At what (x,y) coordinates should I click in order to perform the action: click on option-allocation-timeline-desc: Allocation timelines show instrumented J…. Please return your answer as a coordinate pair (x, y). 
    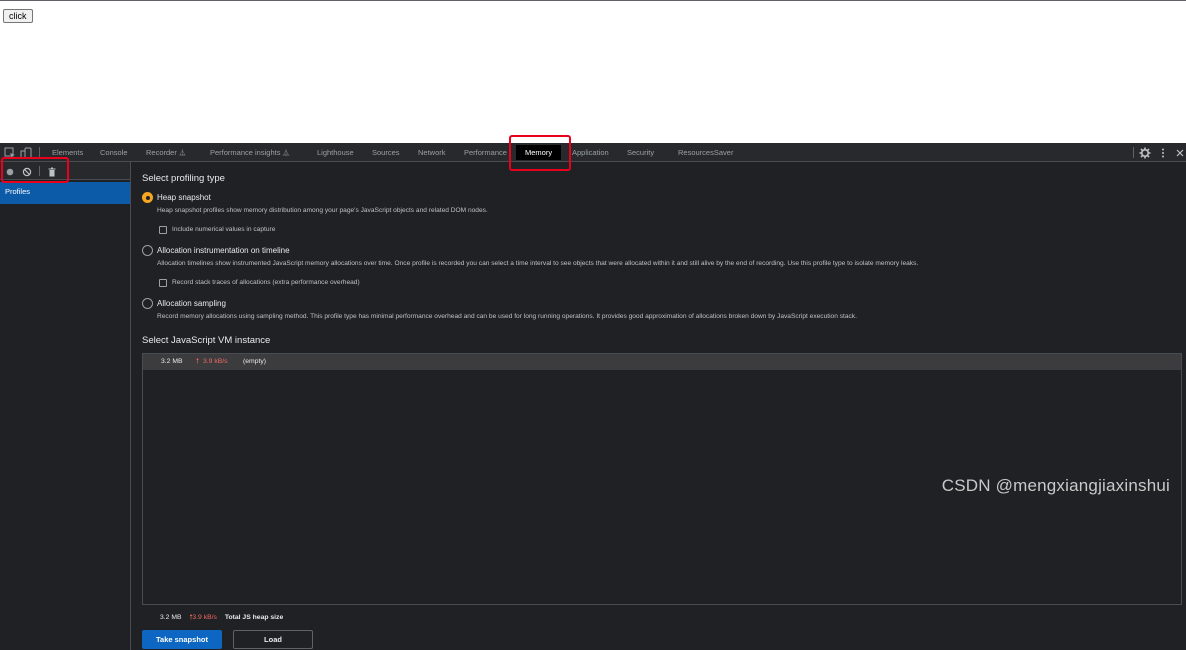
    Looking at the image, I should click on (538, 263).